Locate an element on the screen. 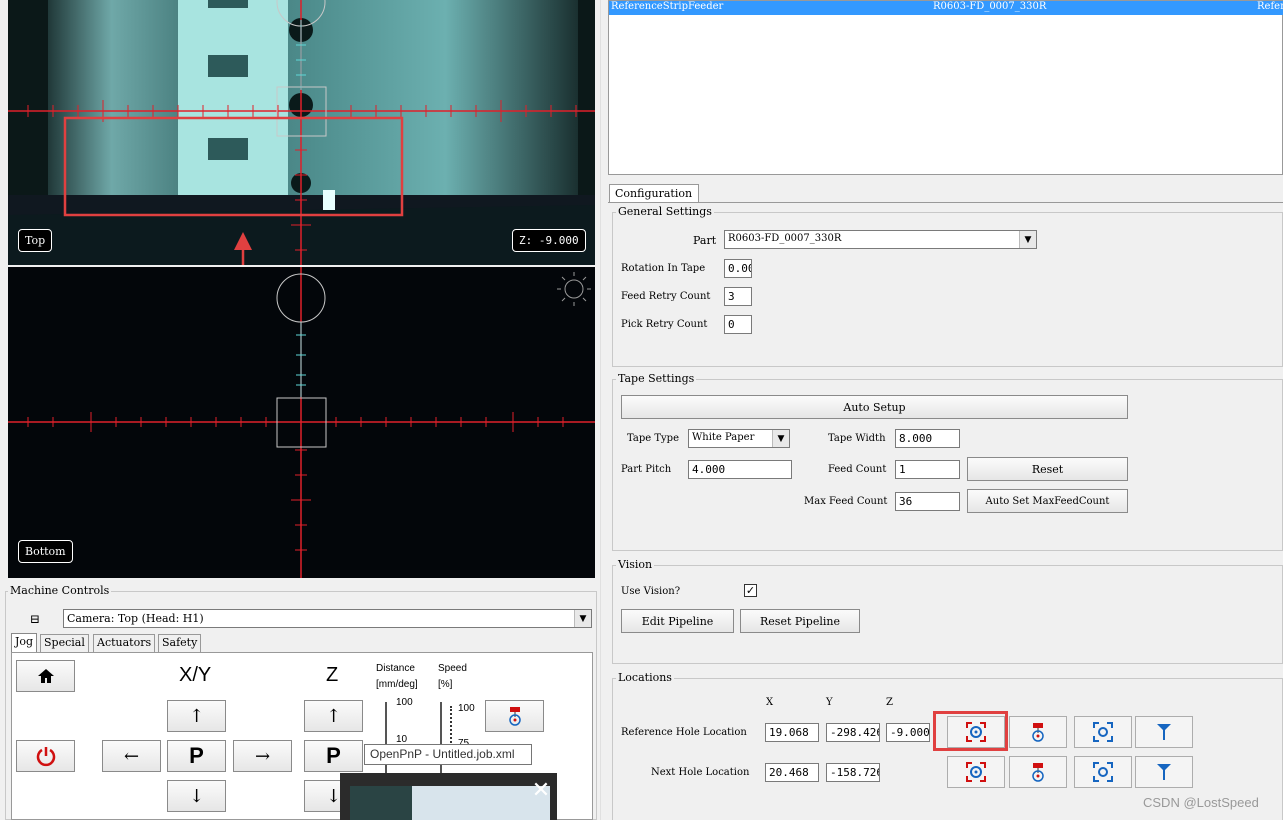 This screenshot has width=1283, height=820. z-column-label: Z is located at coordinates (889, 702).